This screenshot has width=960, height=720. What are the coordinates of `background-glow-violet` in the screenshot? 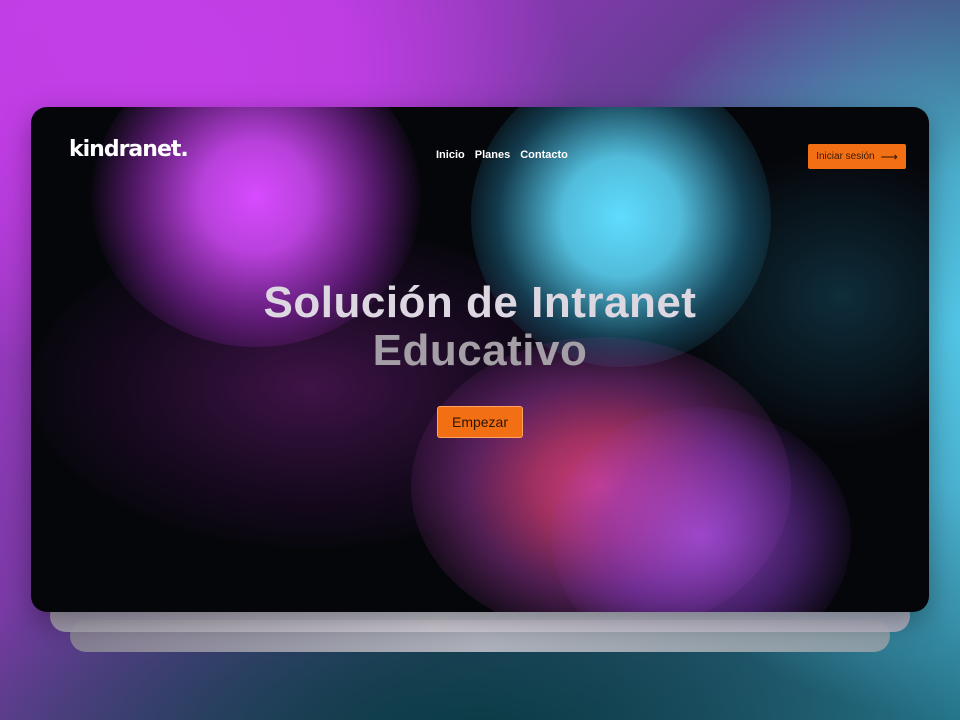 It's located at (701, 509).